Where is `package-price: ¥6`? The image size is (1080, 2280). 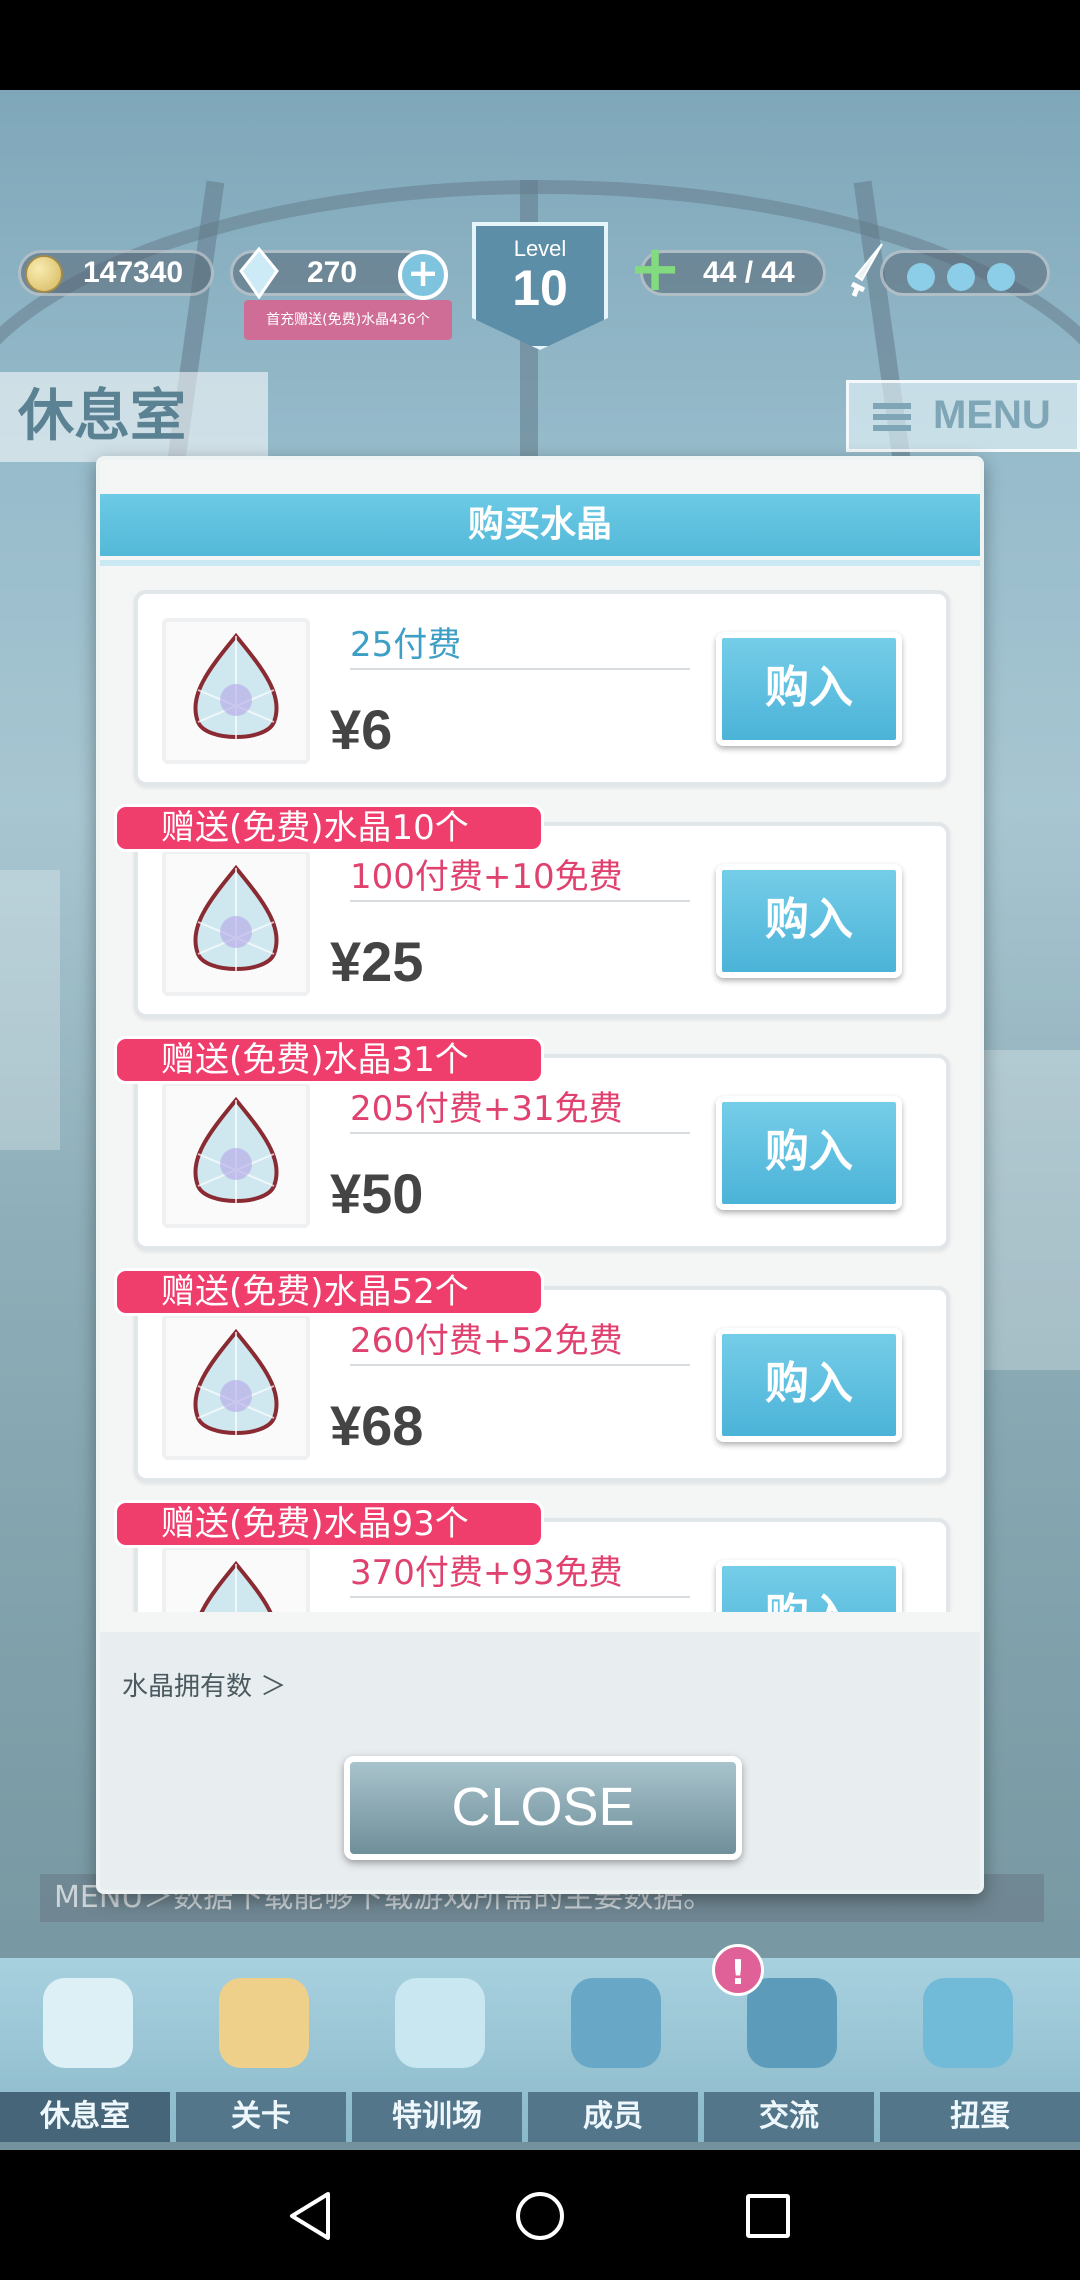
package-price: ¥6 is located at coordinates (361, 729).